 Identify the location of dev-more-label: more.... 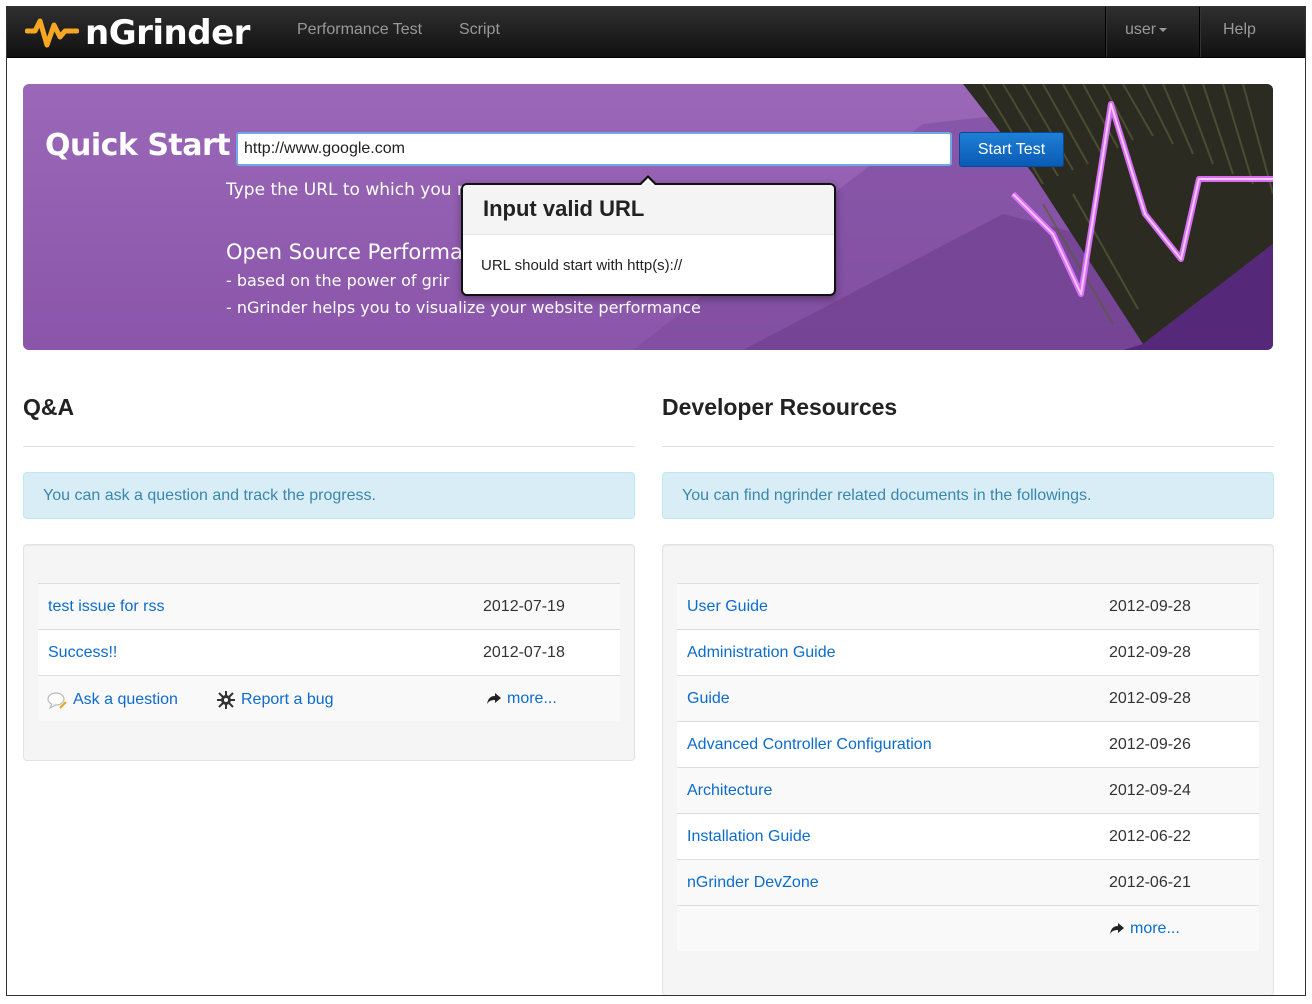
(1155, 928).